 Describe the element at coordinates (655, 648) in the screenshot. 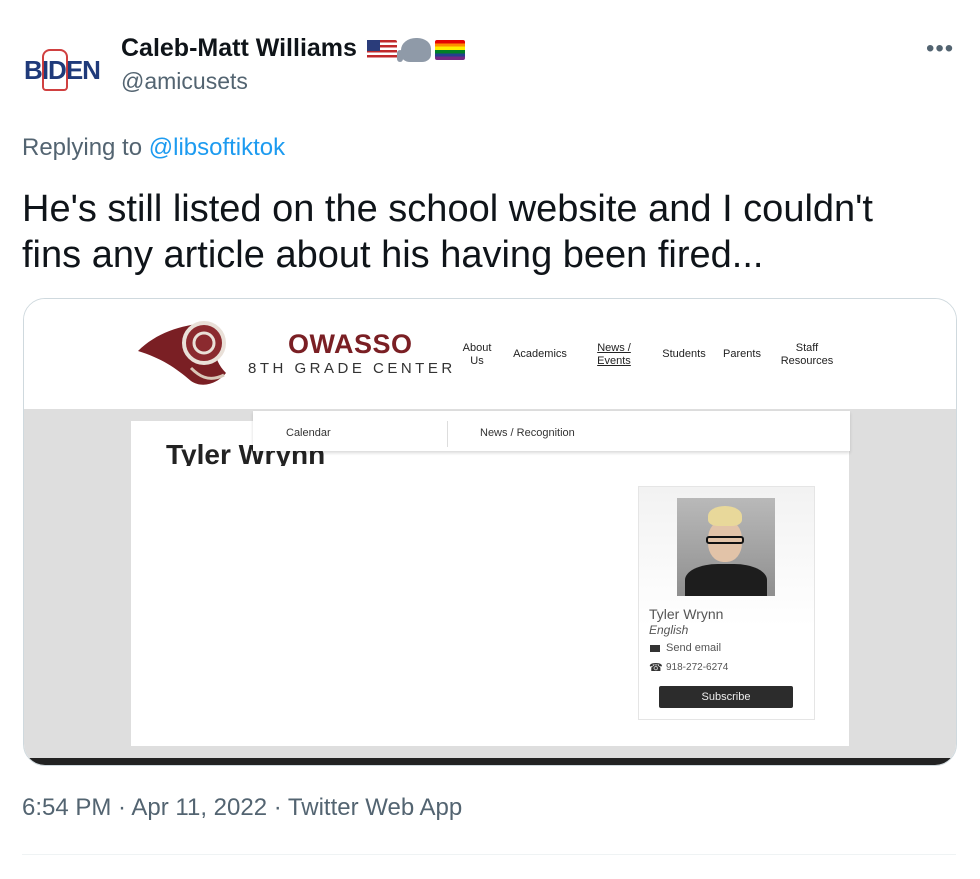

I see `envelope-icon` at that location.